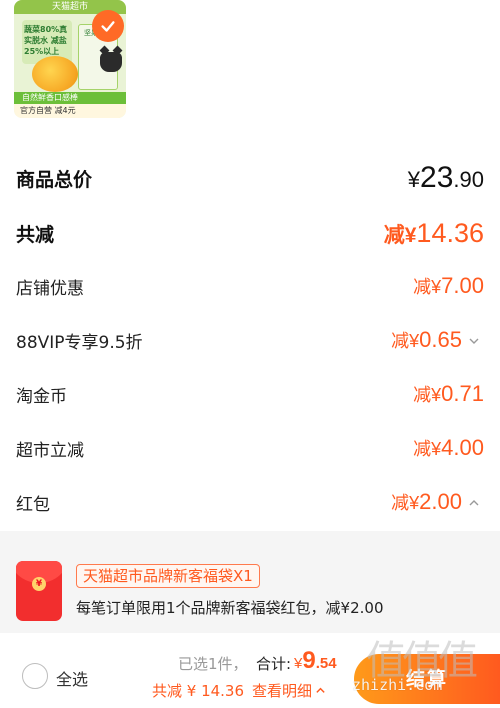 The height and width of the screenshot is (708, 500). What do you see at coordinates (400, 235) in the screenshot?
I see `total-saved-prefix: 减¥` at bounding box center [400, 235].